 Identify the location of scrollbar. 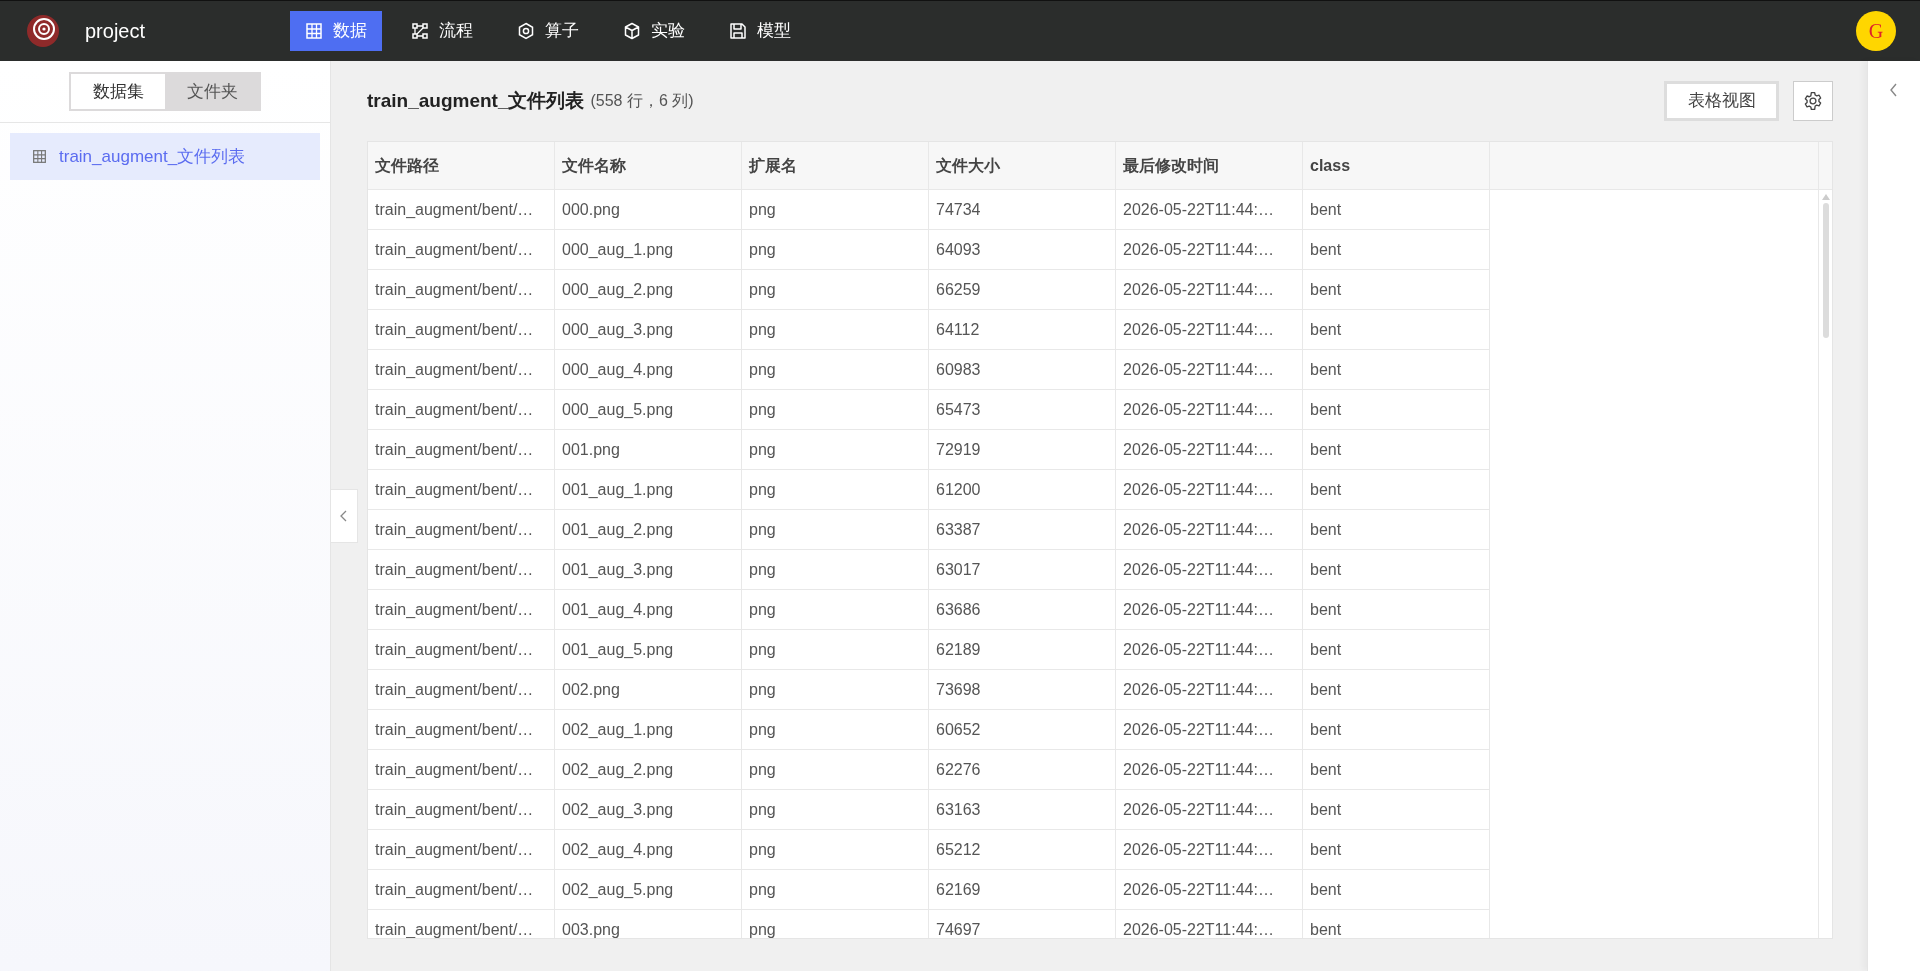
(1825, 564).